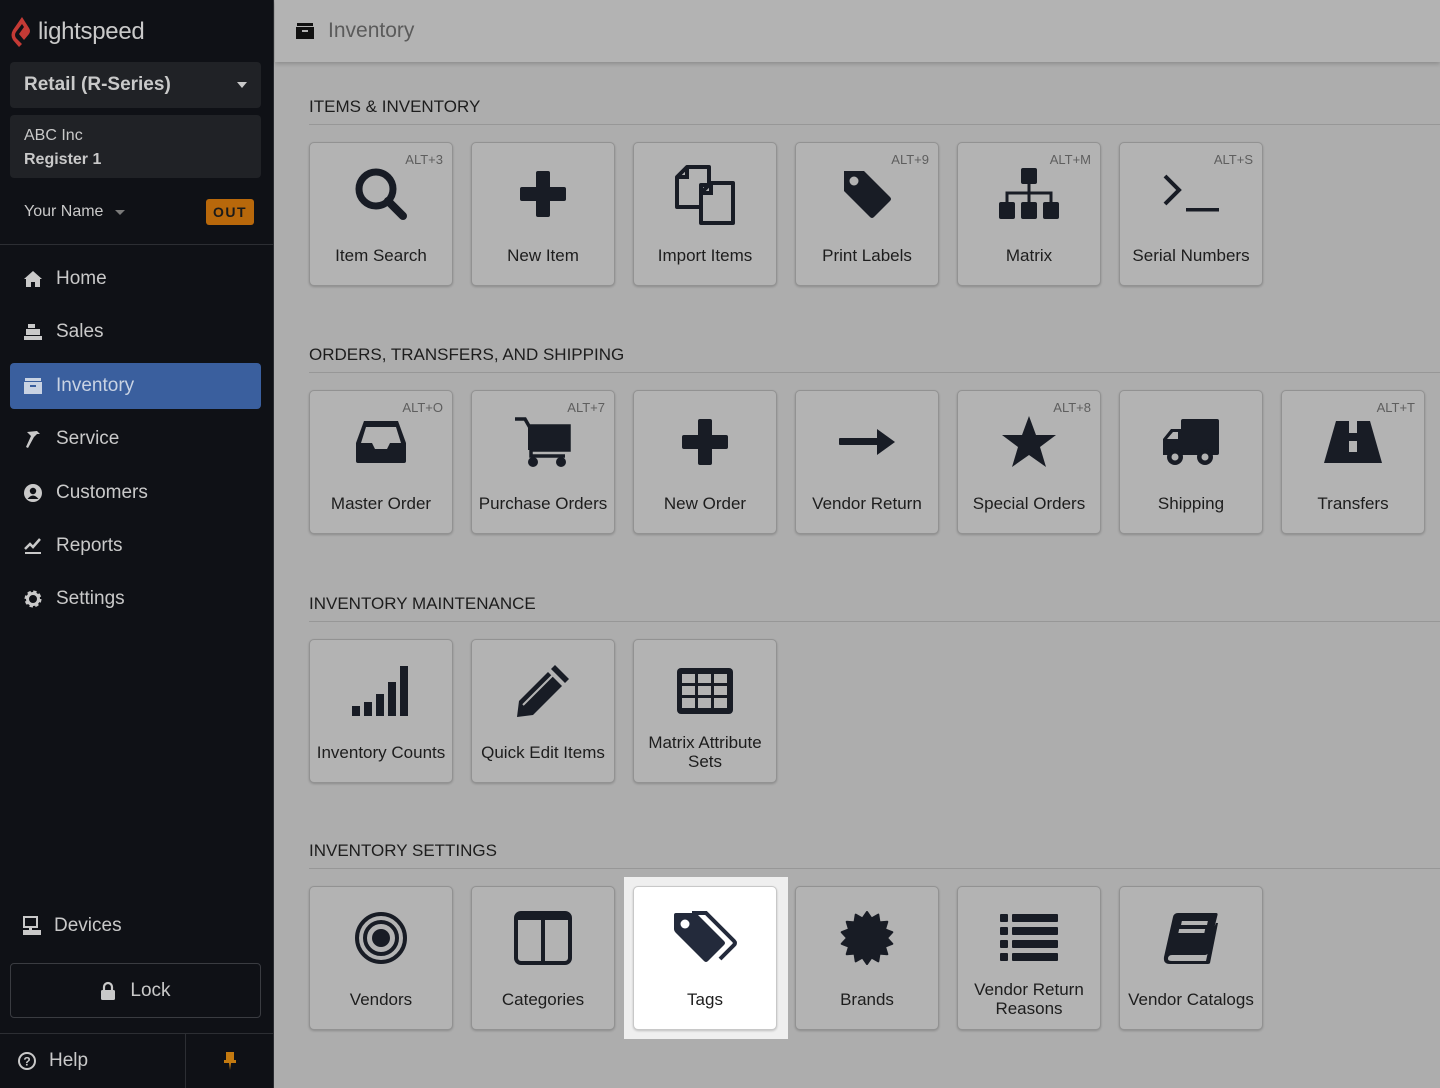 The height and width of the screenshot is (1088, 1440). What do you see at coordinates (91, 31) in the screenshot?
I see `logo-text: lightspeed` at bounding box center [91, 31].